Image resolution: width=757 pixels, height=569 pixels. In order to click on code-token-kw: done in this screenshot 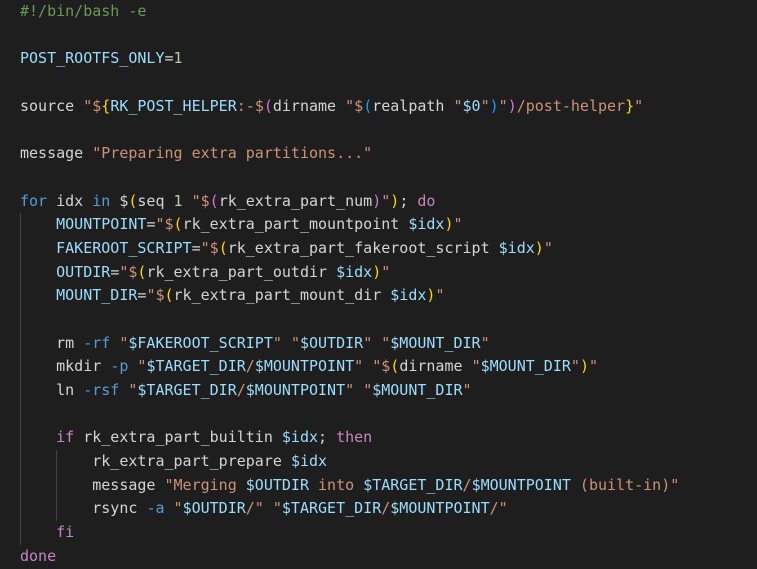, I will do `click(38, 555)`.